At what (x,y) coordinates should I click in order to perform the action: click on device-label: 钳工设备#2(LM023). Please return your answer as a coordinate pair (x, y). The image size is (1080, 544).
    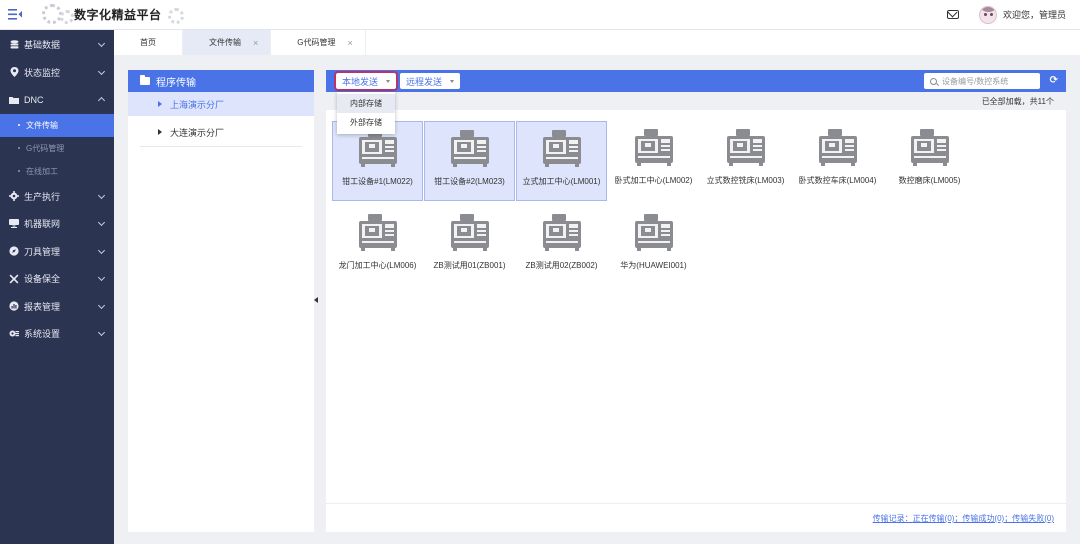
    Looking at the image, I should click on (469, 181).